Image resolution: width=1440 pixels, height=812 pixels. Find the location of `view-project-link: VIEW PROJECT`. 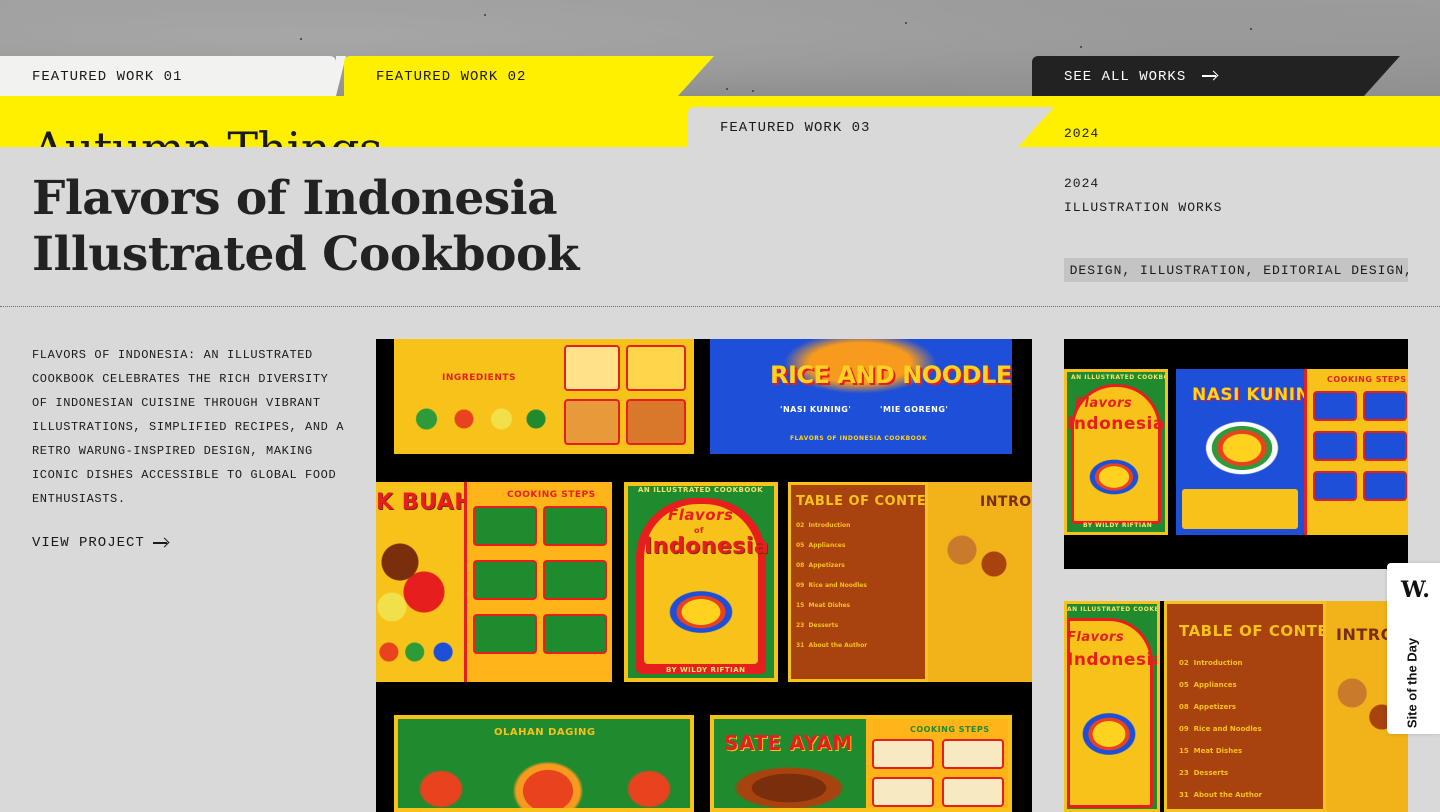

view-project-link: VIEW PROJECT is located at coordinates (100, 543).